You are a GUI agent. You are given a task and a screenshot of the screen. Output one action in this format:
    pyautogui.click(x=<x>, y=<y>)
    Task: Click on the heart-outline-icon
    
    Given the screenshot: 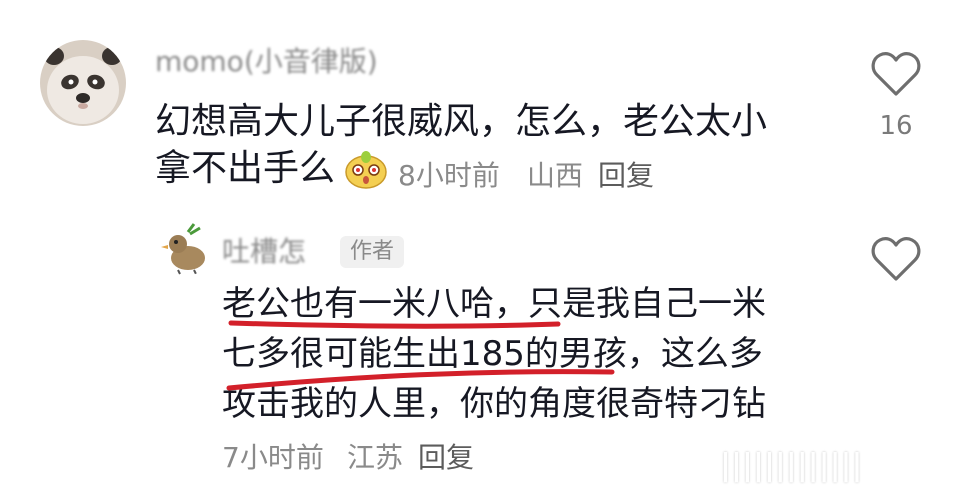 What is the action you would take?
    pyautogui.click(x=896, y=259)
    